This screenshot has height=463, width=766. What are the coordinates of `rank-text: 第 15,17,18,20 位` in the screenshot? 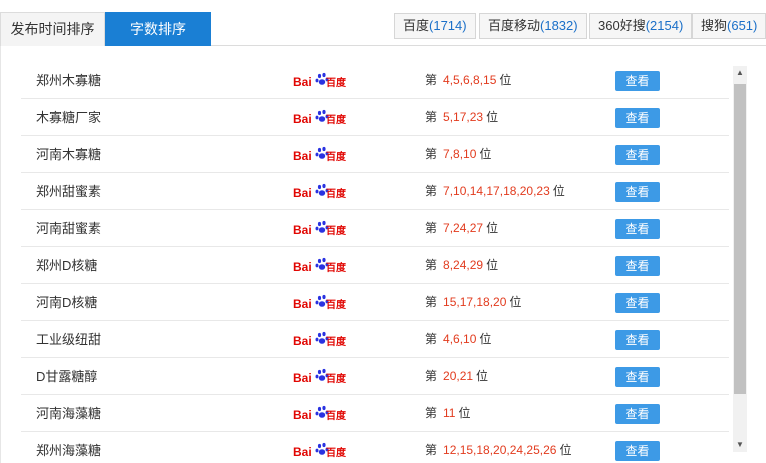 It's located at (473, 302).